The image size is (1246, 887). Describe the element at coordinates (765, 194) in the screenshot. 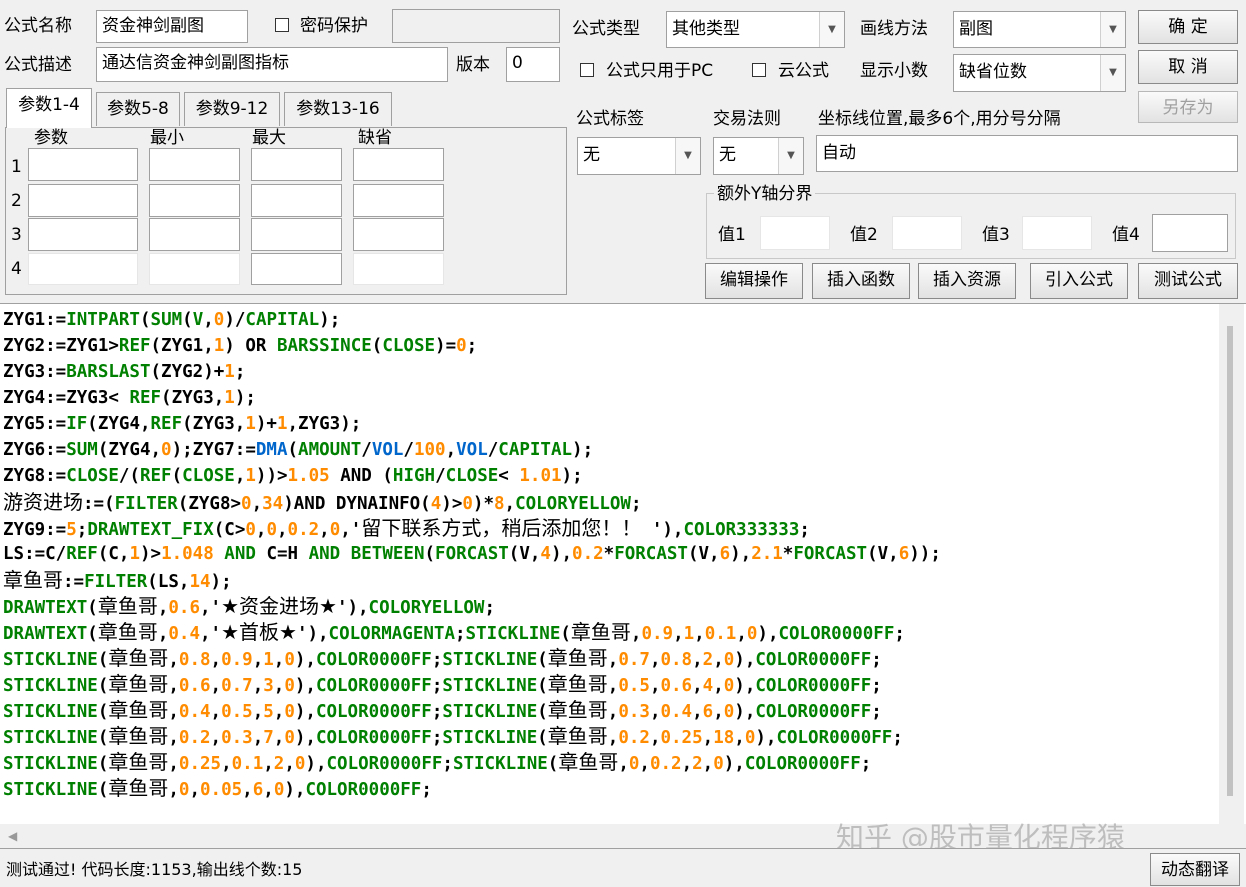

I see `extra-yaxis-label: 额外Y轴分界` at that location.